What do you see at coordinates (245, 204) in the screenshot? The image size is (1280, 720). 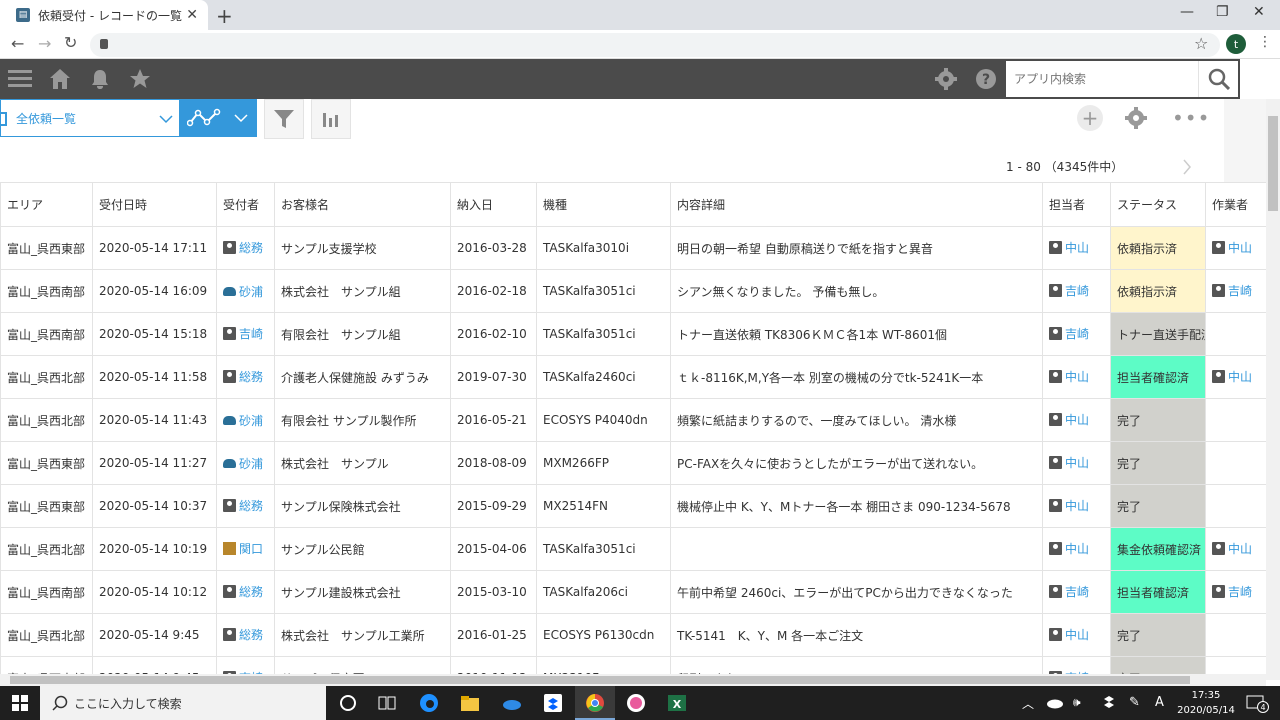 I see `column-header: 受付者` at bounding box center [245, 204].